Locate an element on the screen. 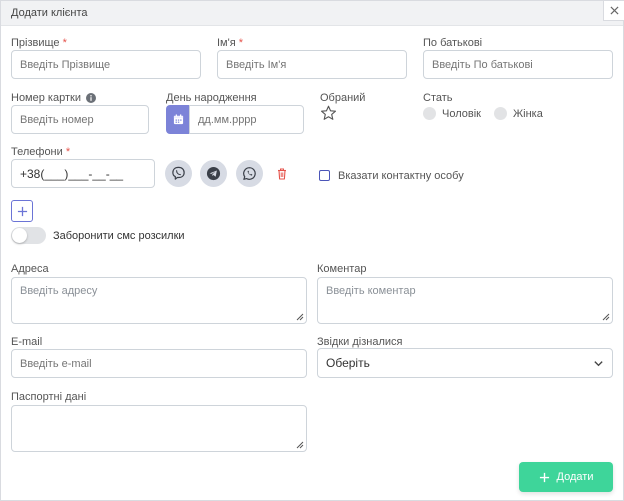 The image size is (624, 501). address-textarea: Введіть адресу is located at coordinates (159, 300).